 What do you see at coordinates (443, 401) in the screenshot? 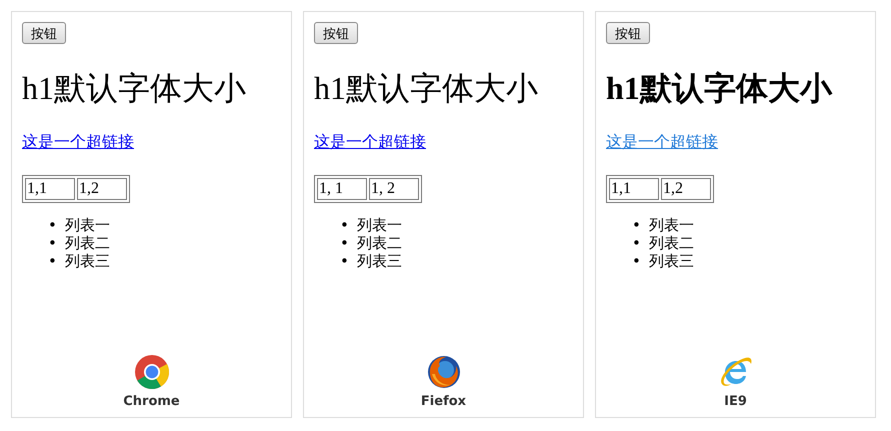
I see `browser-name: Fiefox` at bounding box center [443, 401].